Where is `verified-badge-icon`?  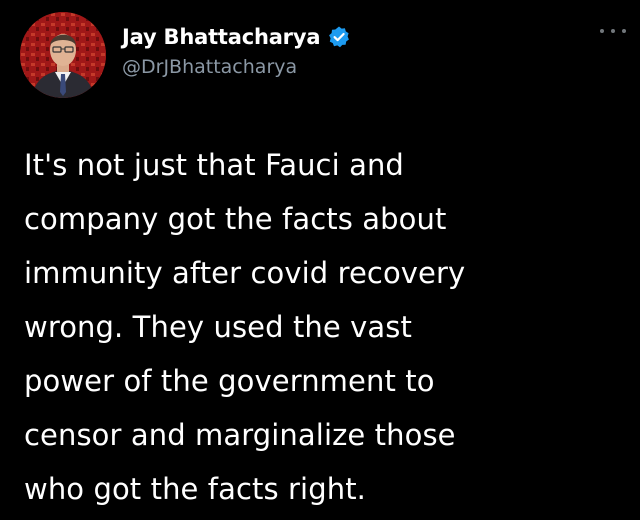
verified-badge-icon is located at coordinates (339, 37).